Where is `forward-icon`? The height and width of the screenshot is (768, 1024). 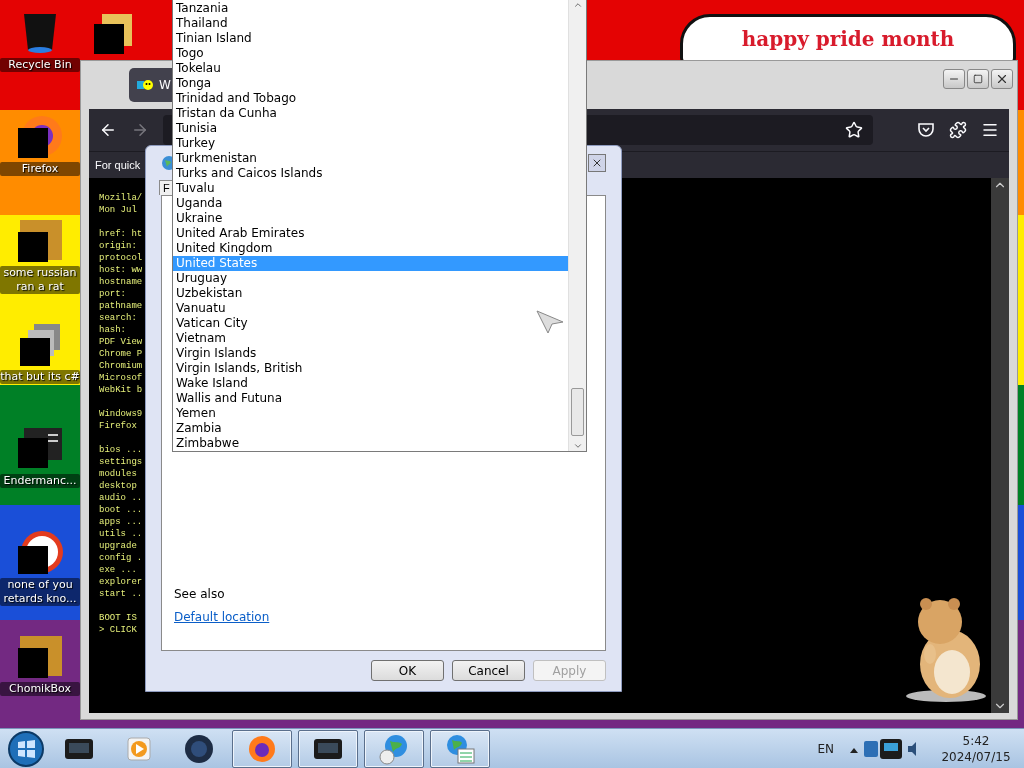 forward-icon is located at coordinates (140, 130).